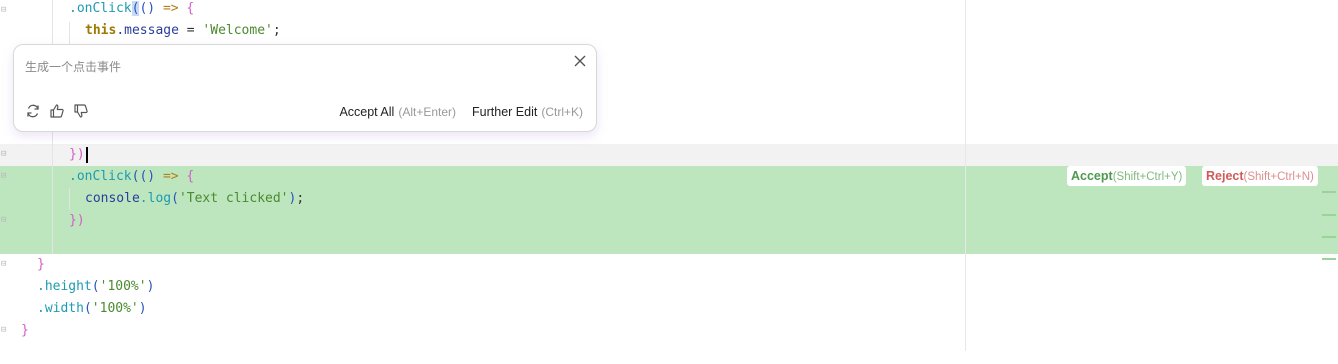 Image resolution: width=1338 pixels, height=364 pixels. Describe the element at coordinates (190, 30) in the screenshot. I see `token: =` at that location.